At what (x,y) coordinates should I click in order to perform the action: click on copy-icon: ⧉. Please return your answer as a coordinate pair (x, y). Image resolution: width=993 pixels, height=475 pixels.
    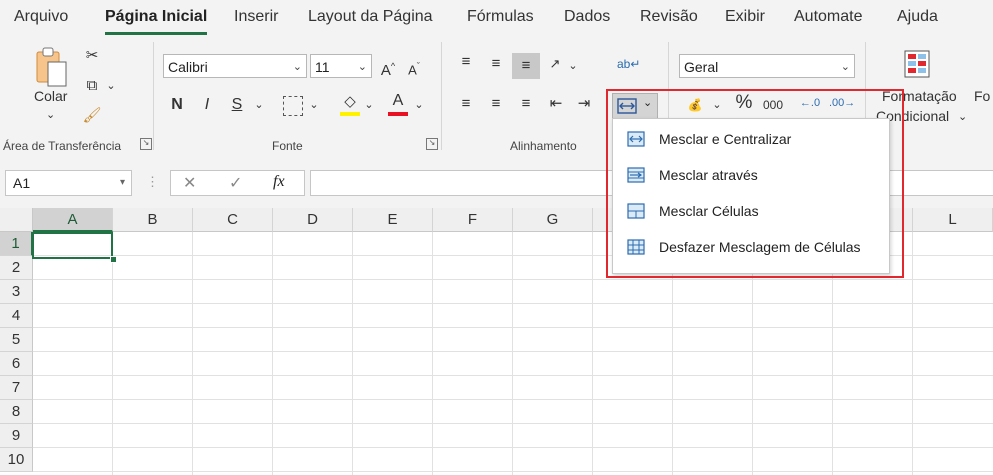
    Looking at the image, I should click on (92, 86).